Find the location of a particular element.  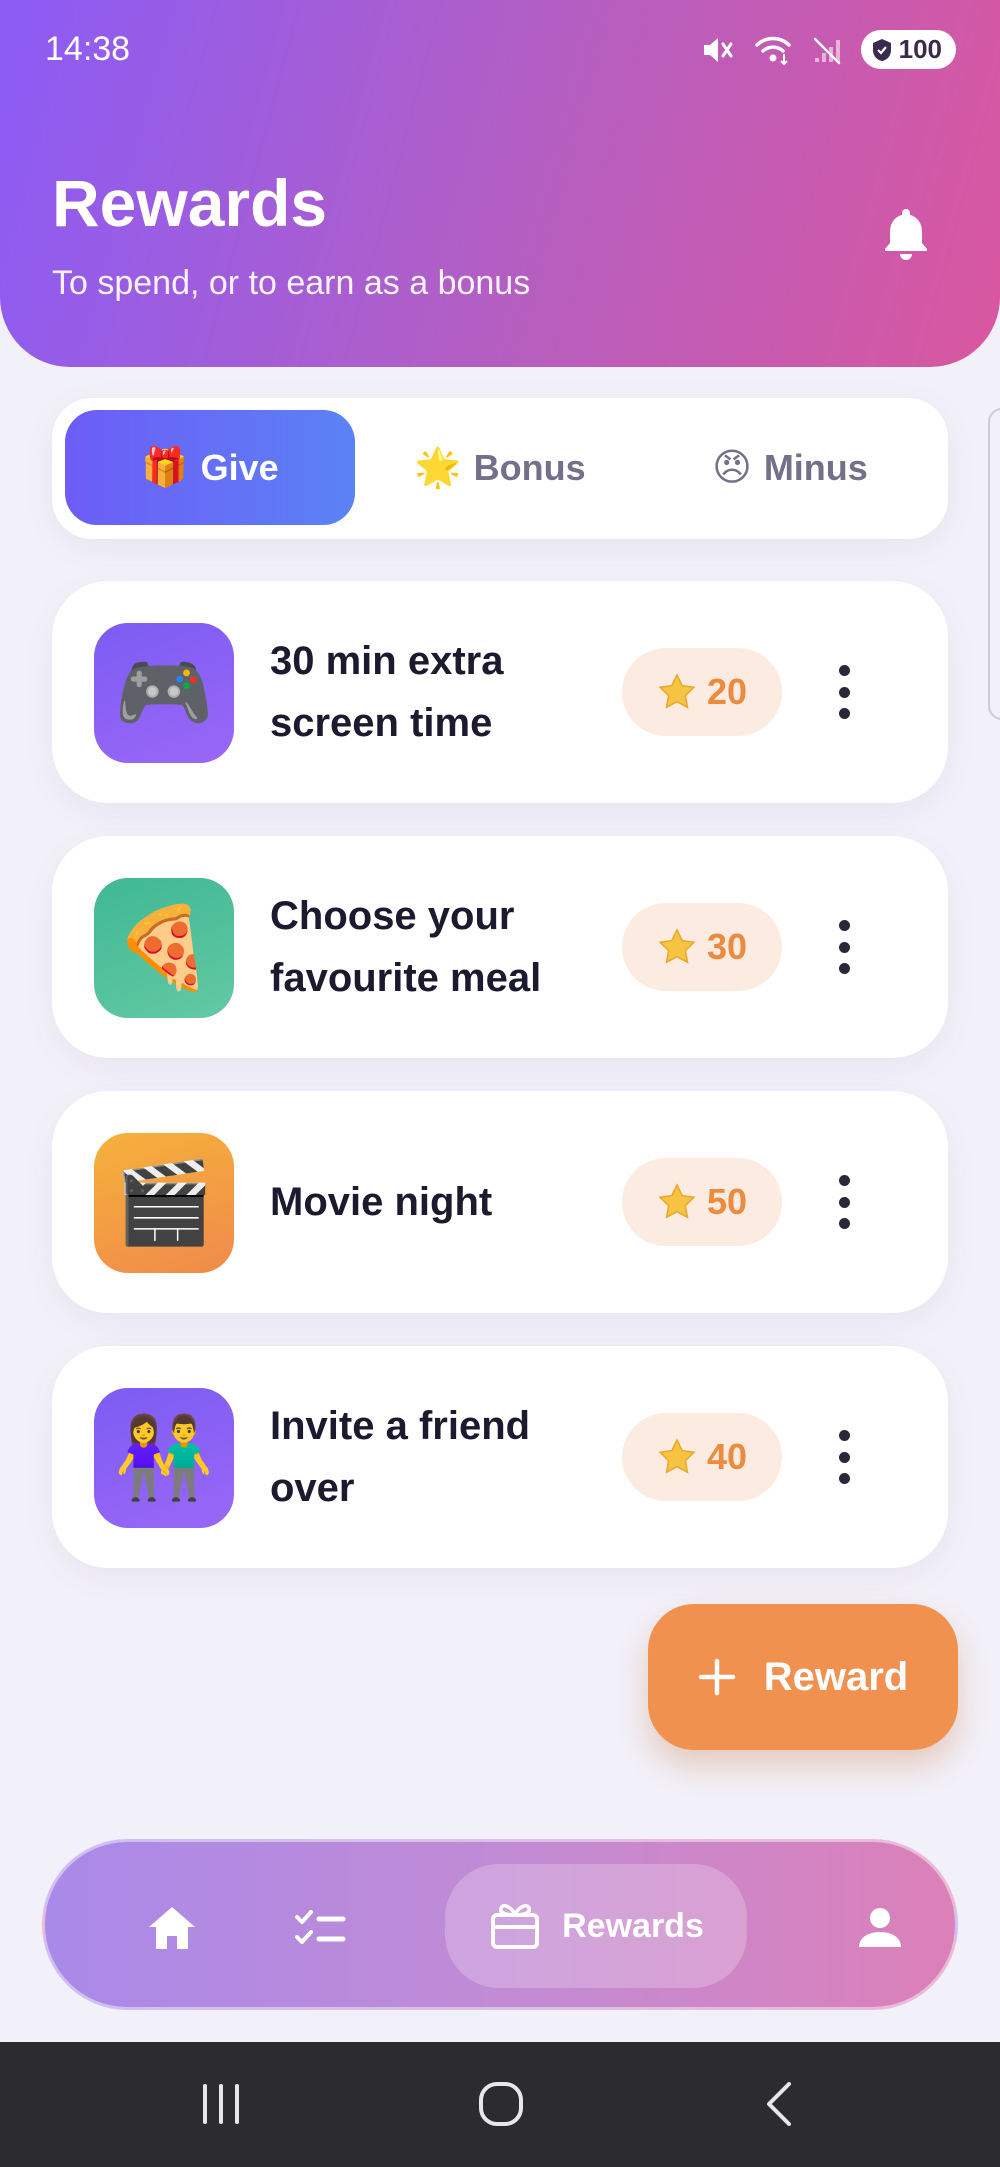

status-time: 14:38 is located at coordinates (88, 49).